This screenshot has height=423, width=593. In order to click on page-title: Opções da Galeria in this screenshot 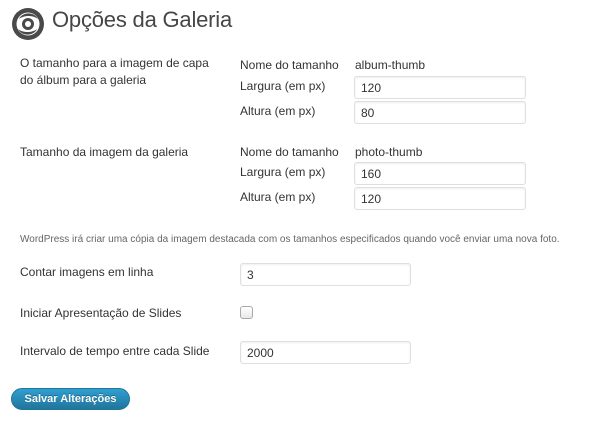, I will do `click(142, 19)`.